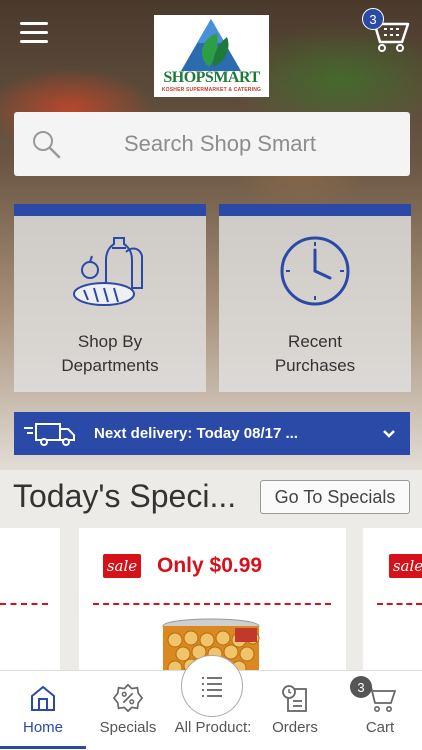 The image size is (422, 750). What do you see at coordinates (128, 698) in the screenshot?
I see `percent-icon` at bounding box center [128, 698].